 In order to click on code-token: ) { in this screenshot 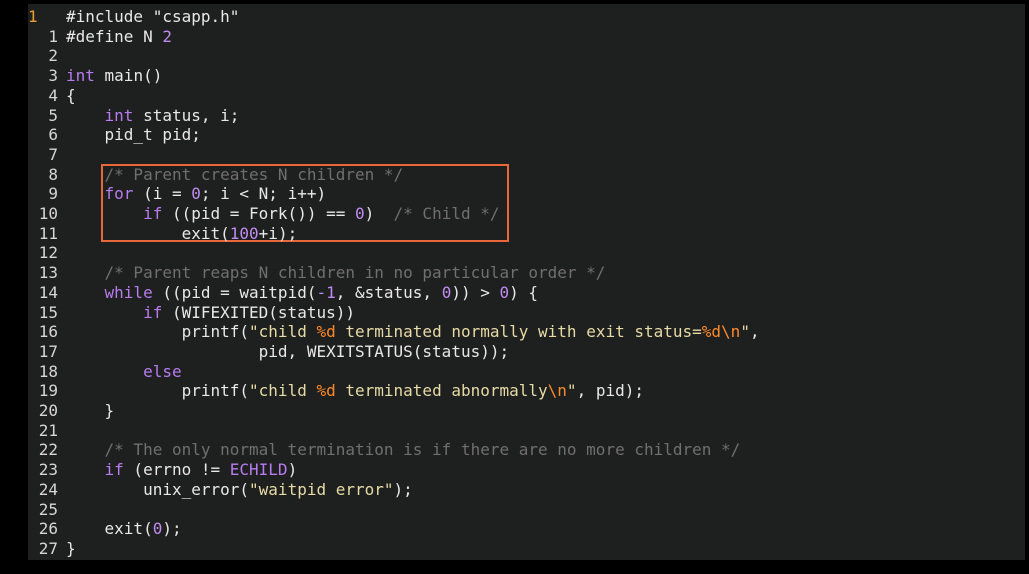, I will do `click(524, 292)`.